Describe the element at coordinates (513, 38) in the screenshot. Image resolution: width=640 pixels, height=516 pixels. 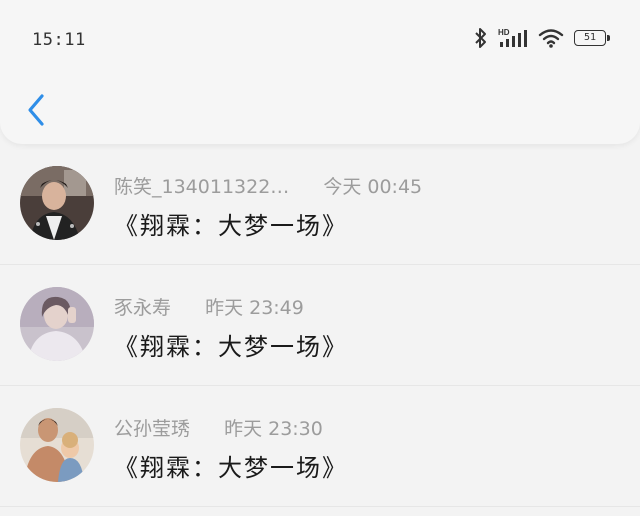
I see `signal-icon: HD` at that location.